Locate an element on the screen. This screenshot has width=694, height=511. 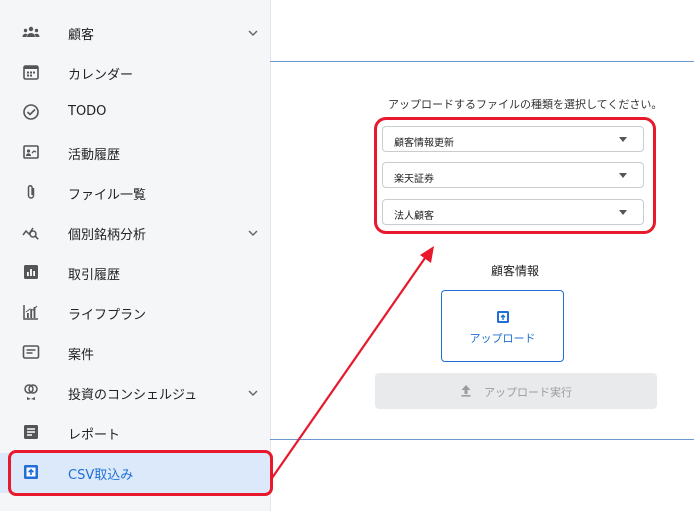
sidebar-item-customers: 顧客 is located at coordinates (135, 33).